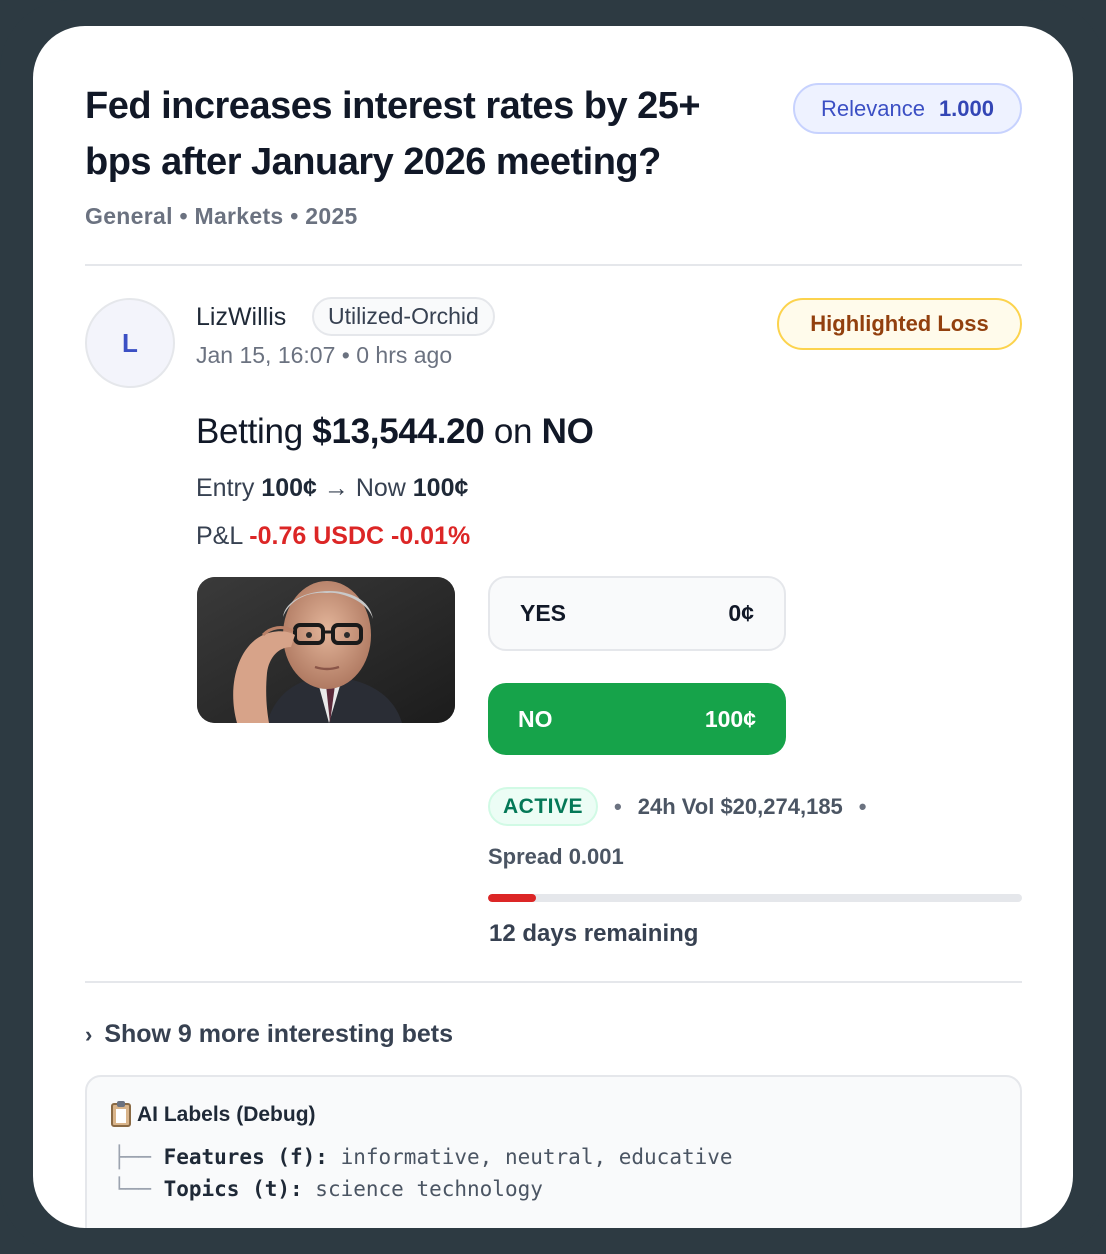  I want to click on topics-value: science technology, so click(422, 1189).